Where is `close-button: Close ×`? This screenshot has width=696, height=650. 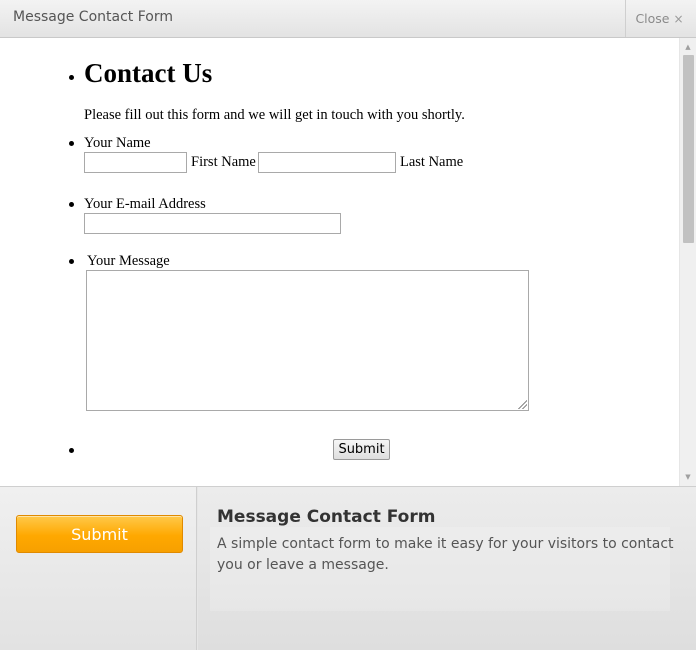
close-button: Close × is located at coordinates (660, 18).